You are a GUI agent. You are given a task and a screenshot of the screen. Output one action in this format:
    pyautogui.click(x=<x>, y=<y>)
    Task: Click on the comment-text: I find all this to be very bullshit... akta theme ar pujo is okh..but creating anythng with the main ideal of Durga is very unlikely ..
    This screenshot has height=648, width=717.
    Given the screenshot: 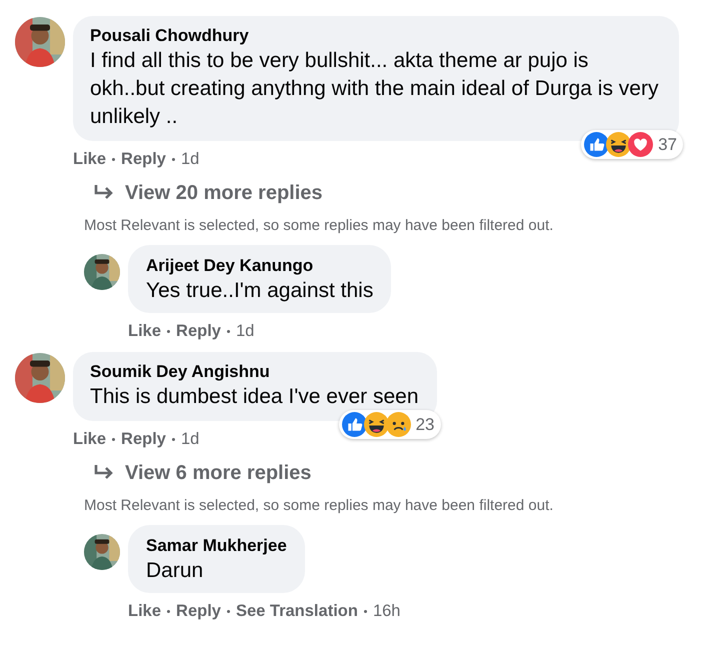 What is the action you would take?
    pyautogui.click(x=375, y=89)
    